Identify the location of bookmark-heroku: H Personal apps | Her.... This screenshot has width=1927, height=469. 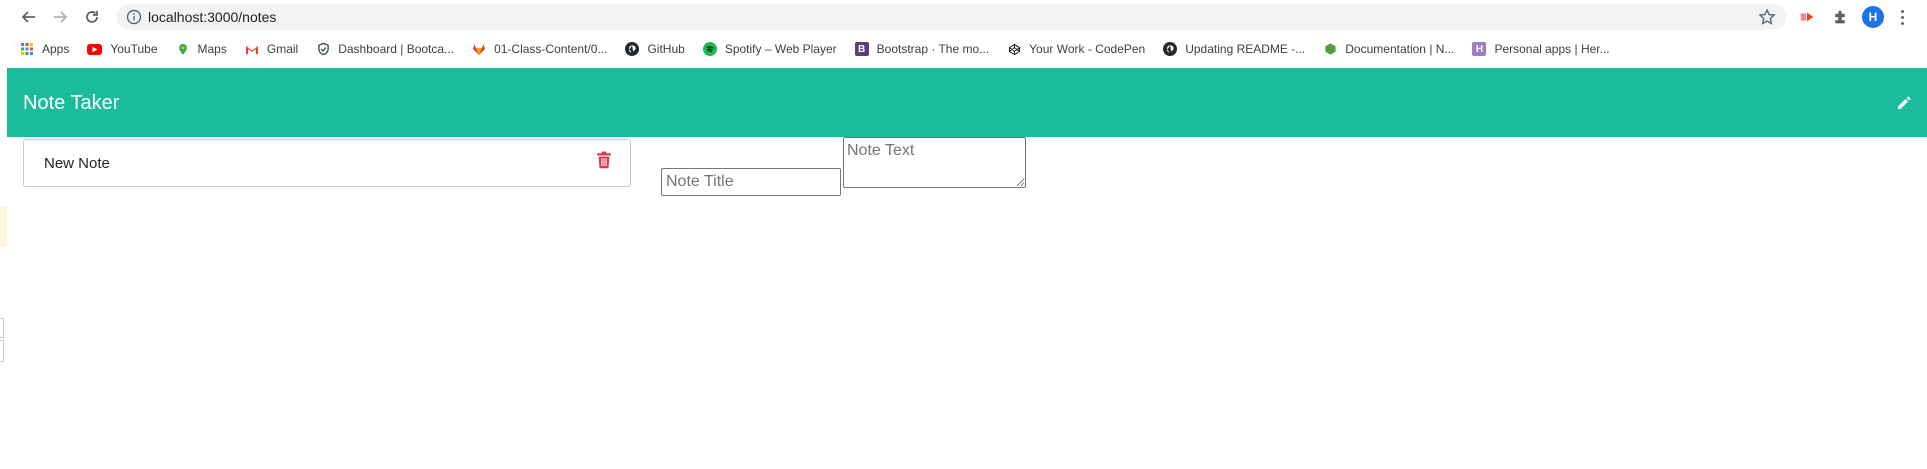
(1541, 49).